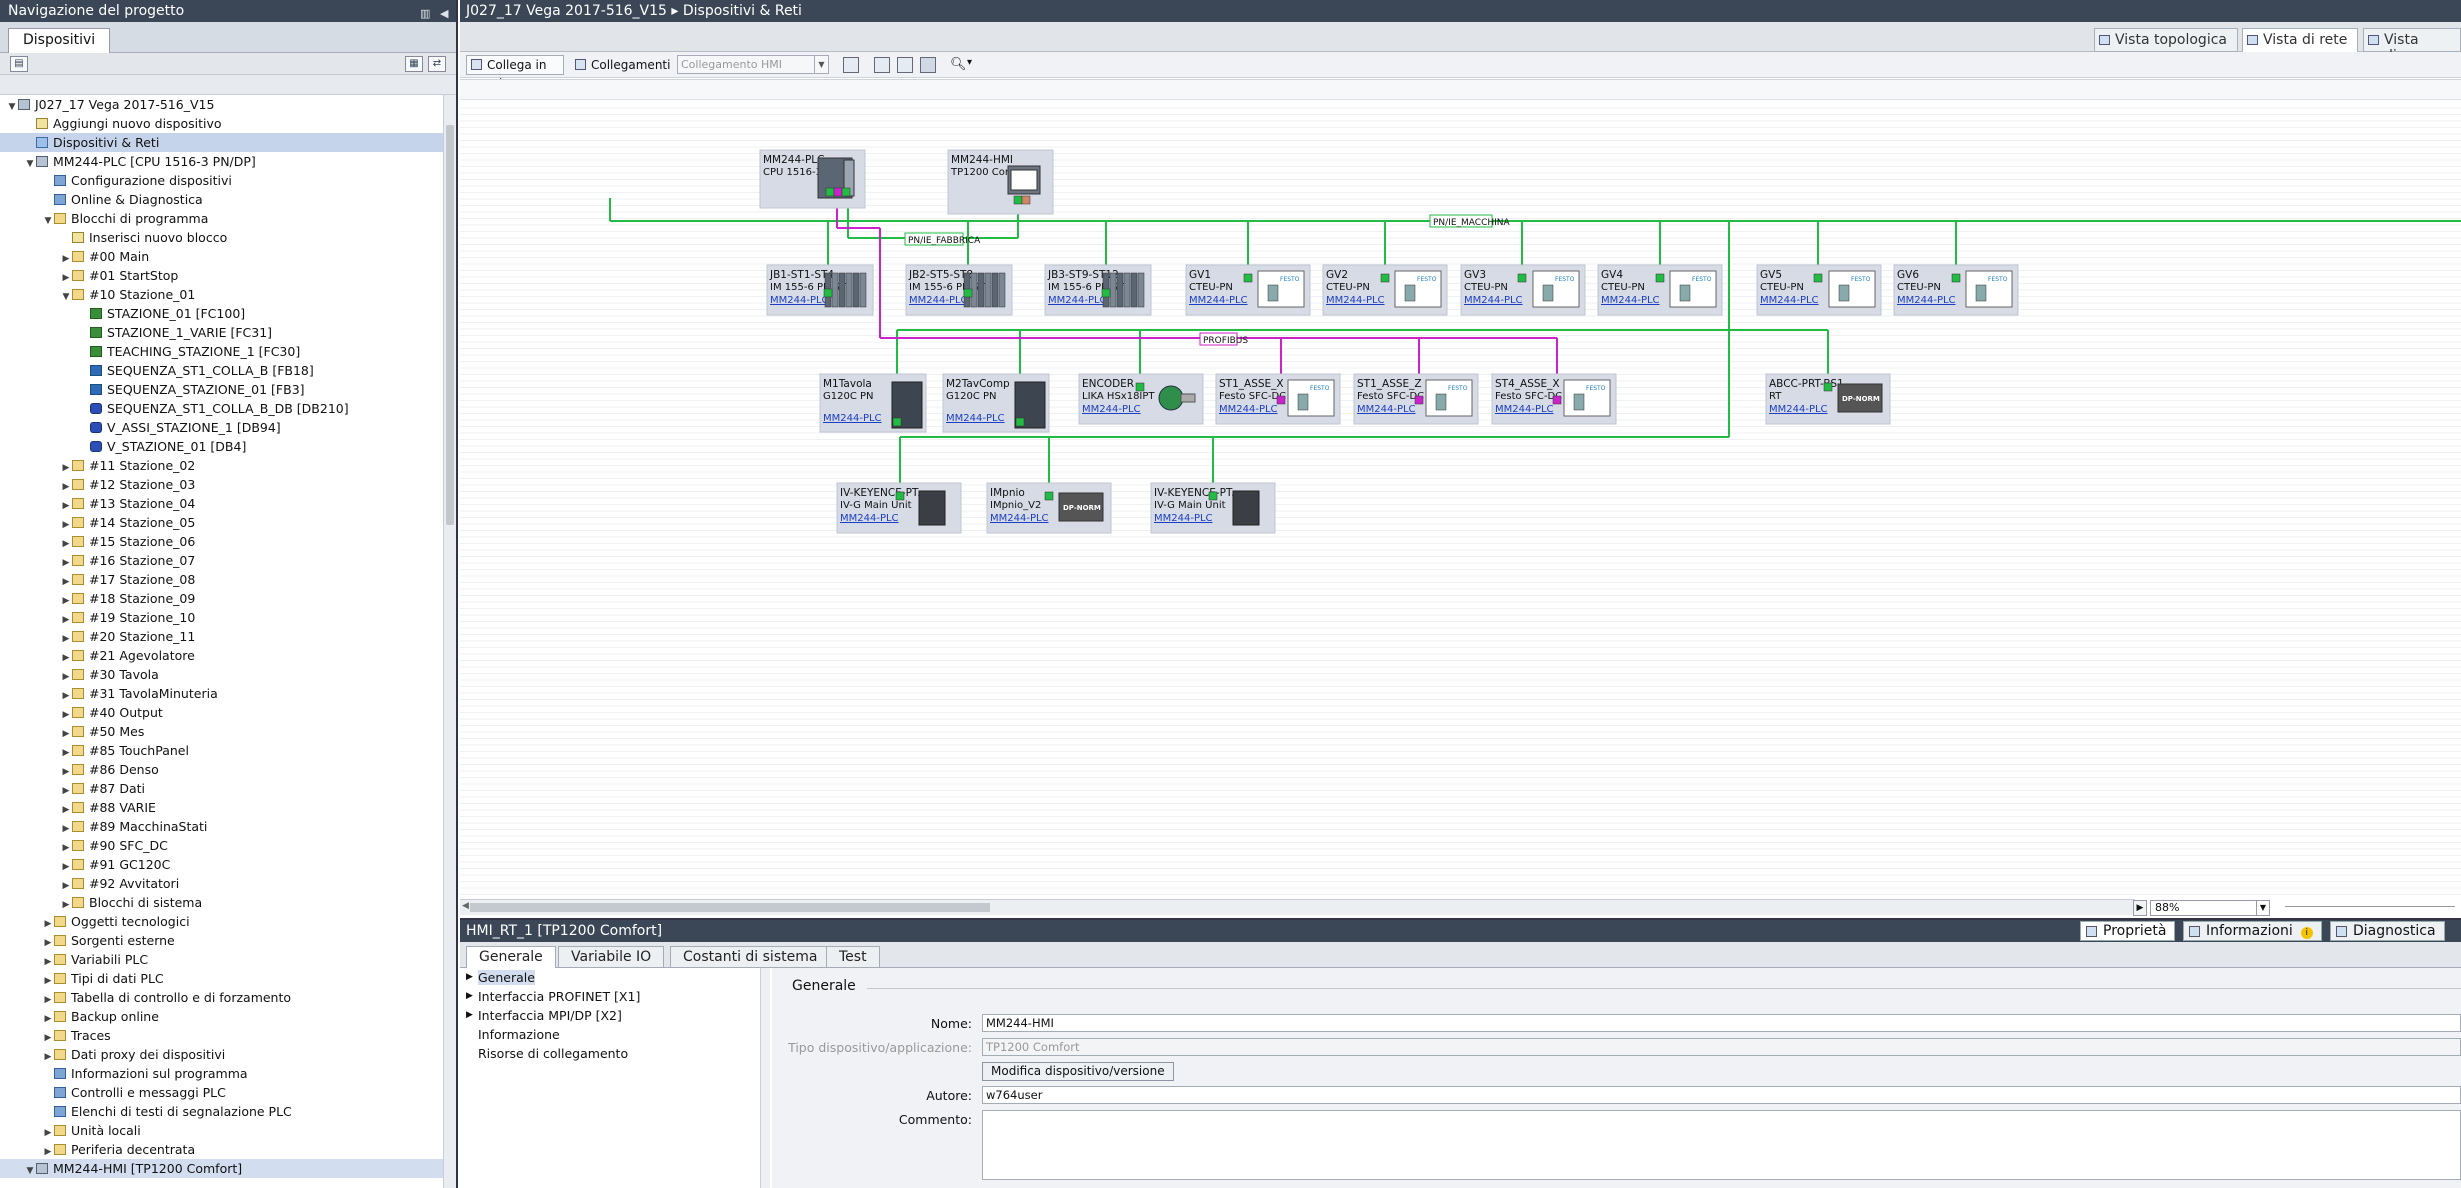 The width and height of the screenshot is (2461, 1188). I want to click on collapsed-arrow-icon: ▶, so click(469, 996).